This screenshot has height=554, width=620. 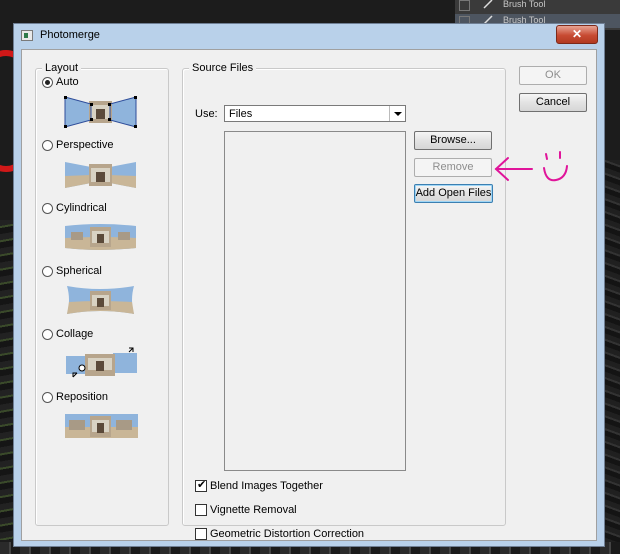 What do you see at coordinates (67, 82) in the screenshot?
I see `radio-label: Auto` at bounding box center [67, 82].